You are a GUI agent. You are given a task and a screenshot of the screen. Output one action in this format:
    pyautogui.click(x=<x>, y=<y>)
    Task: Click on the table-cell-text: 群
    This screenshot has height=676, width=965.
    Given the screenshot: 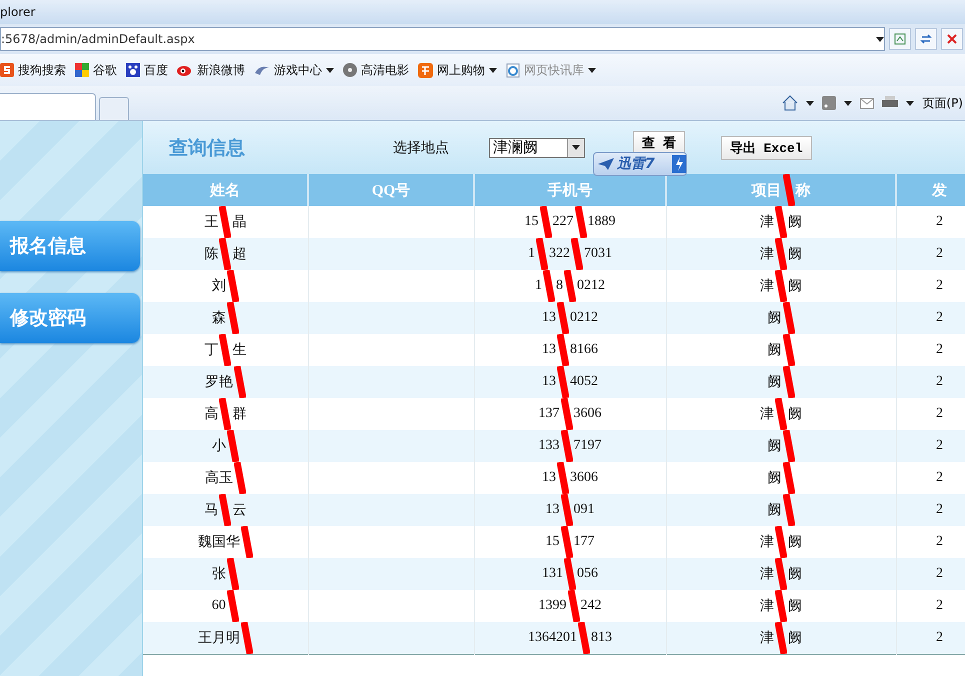 What is the action you would take?
    pyautogui.click(x=239, y=414)
    